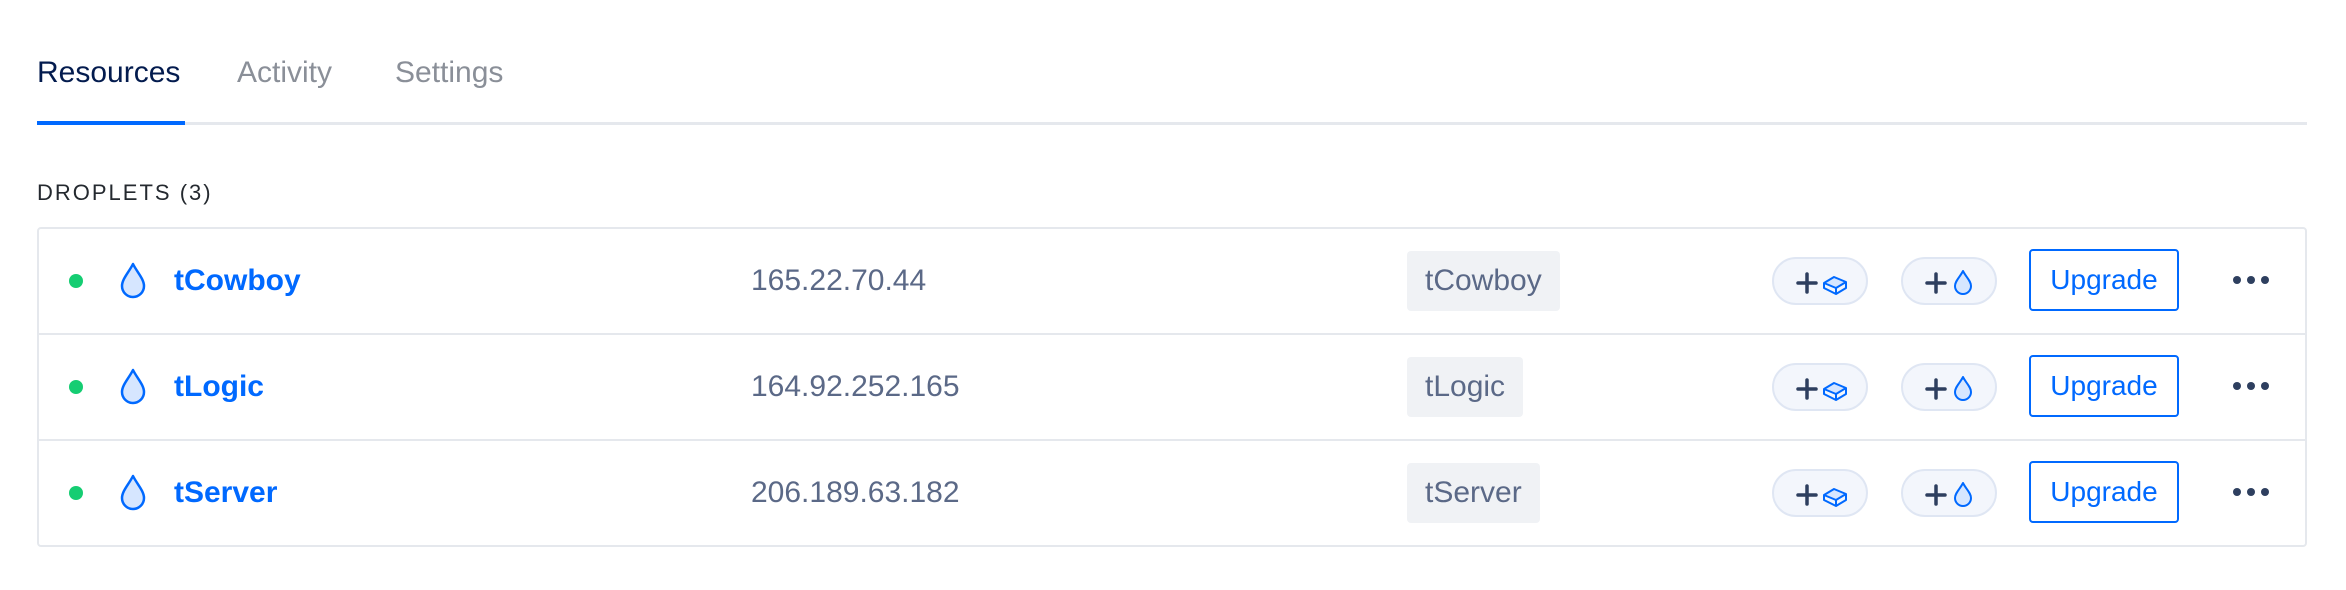 This screenshot has height=590, width=2346. Describe the element at coordinates (237, 281) in the screenshot. I see `droplet-name-link: tCowboy` at that location.